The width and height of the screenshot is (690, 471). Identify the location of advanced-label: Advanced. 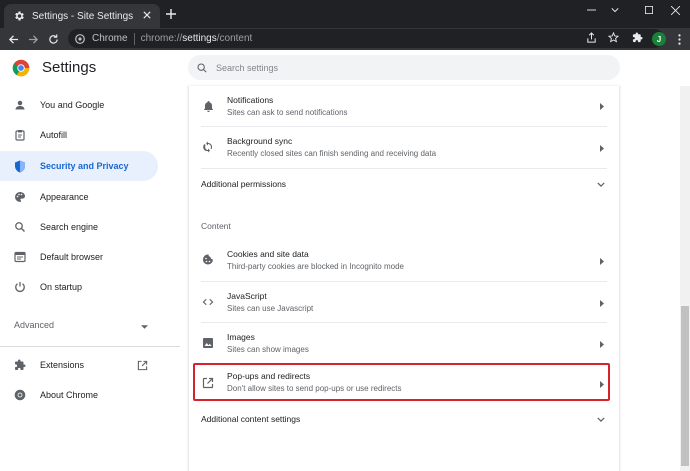
(34, 325).